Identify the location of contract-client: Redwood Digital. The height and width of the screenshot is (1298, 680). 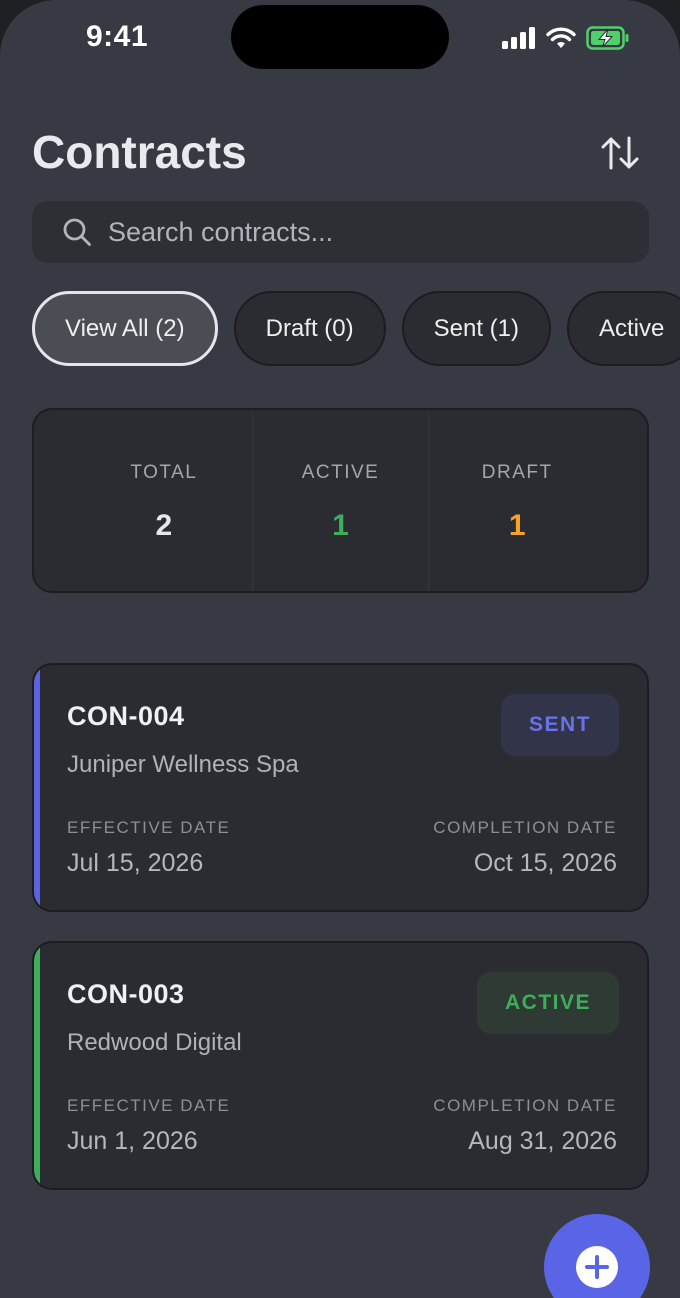
(154, 1042).